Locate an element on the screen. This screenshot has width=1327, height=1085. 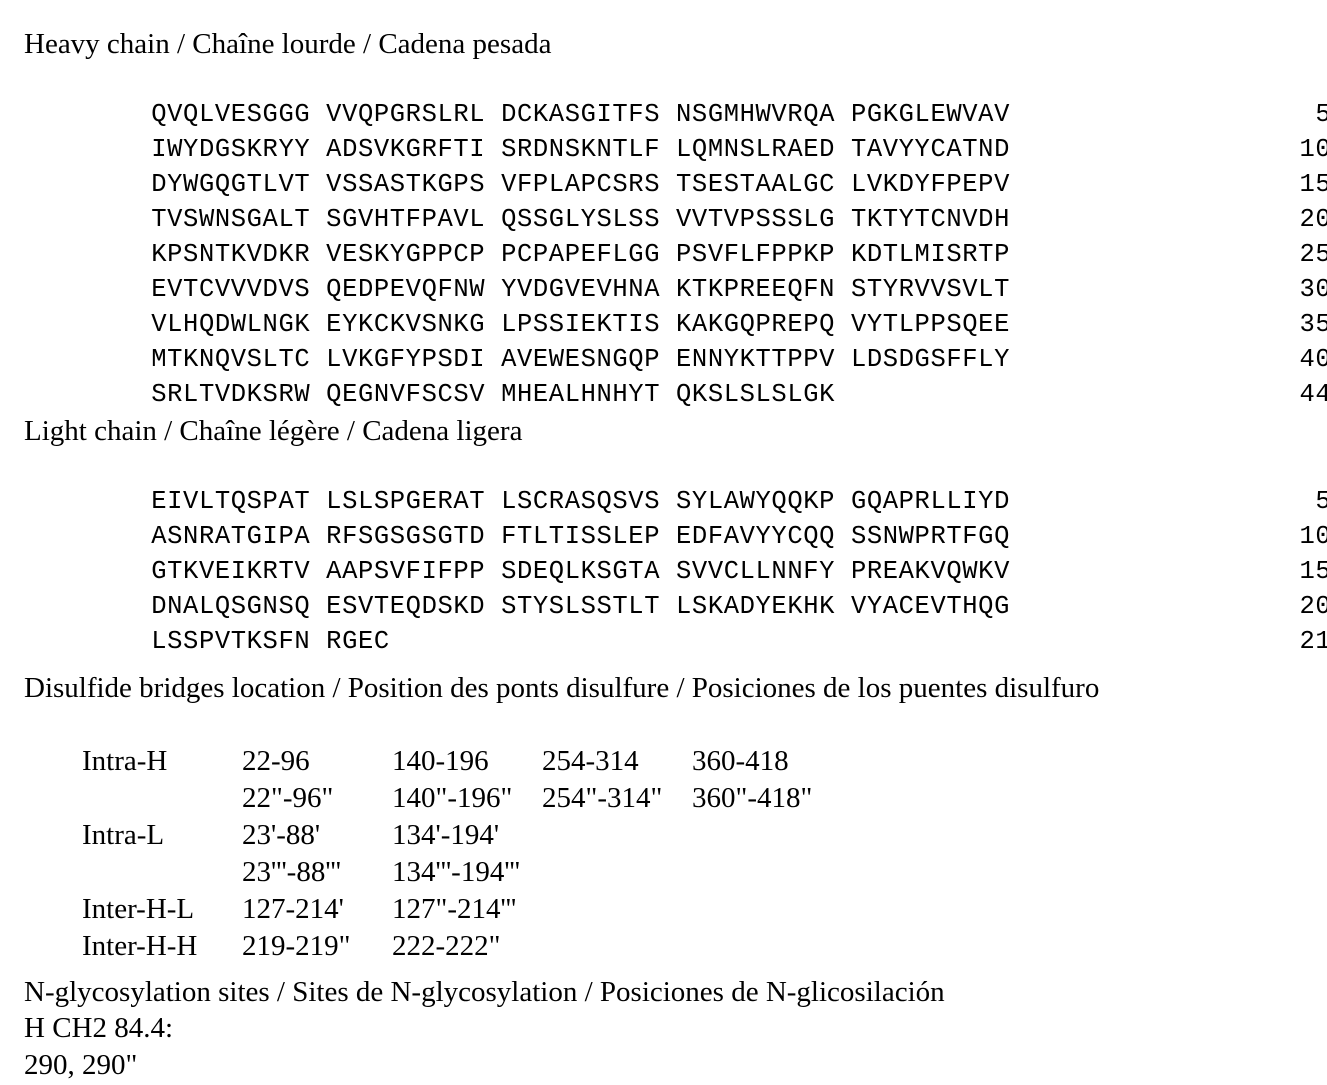
bridge-pair: 23'-88' is located at coordinates (281, 835).